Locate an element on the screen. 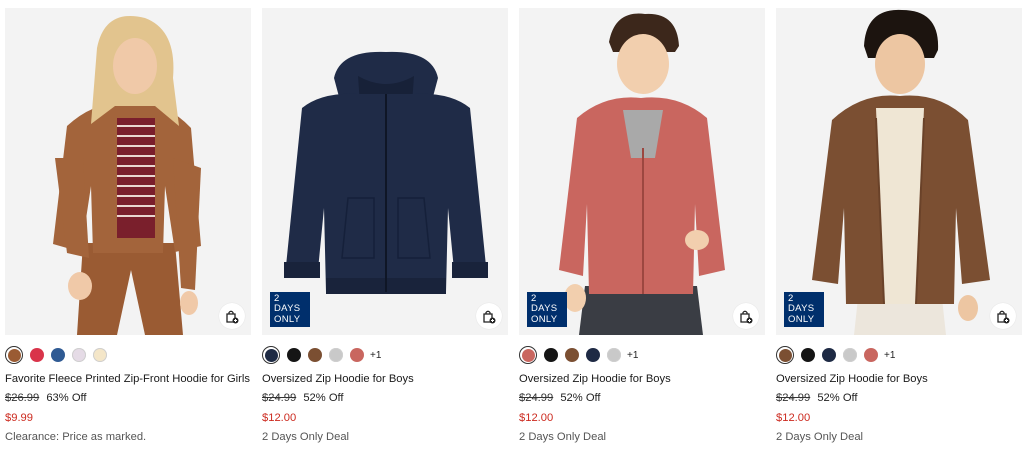 This screenshot has width=1024, height=449. price-row: $26.99 63% Off is located at coordinates (46, 398).